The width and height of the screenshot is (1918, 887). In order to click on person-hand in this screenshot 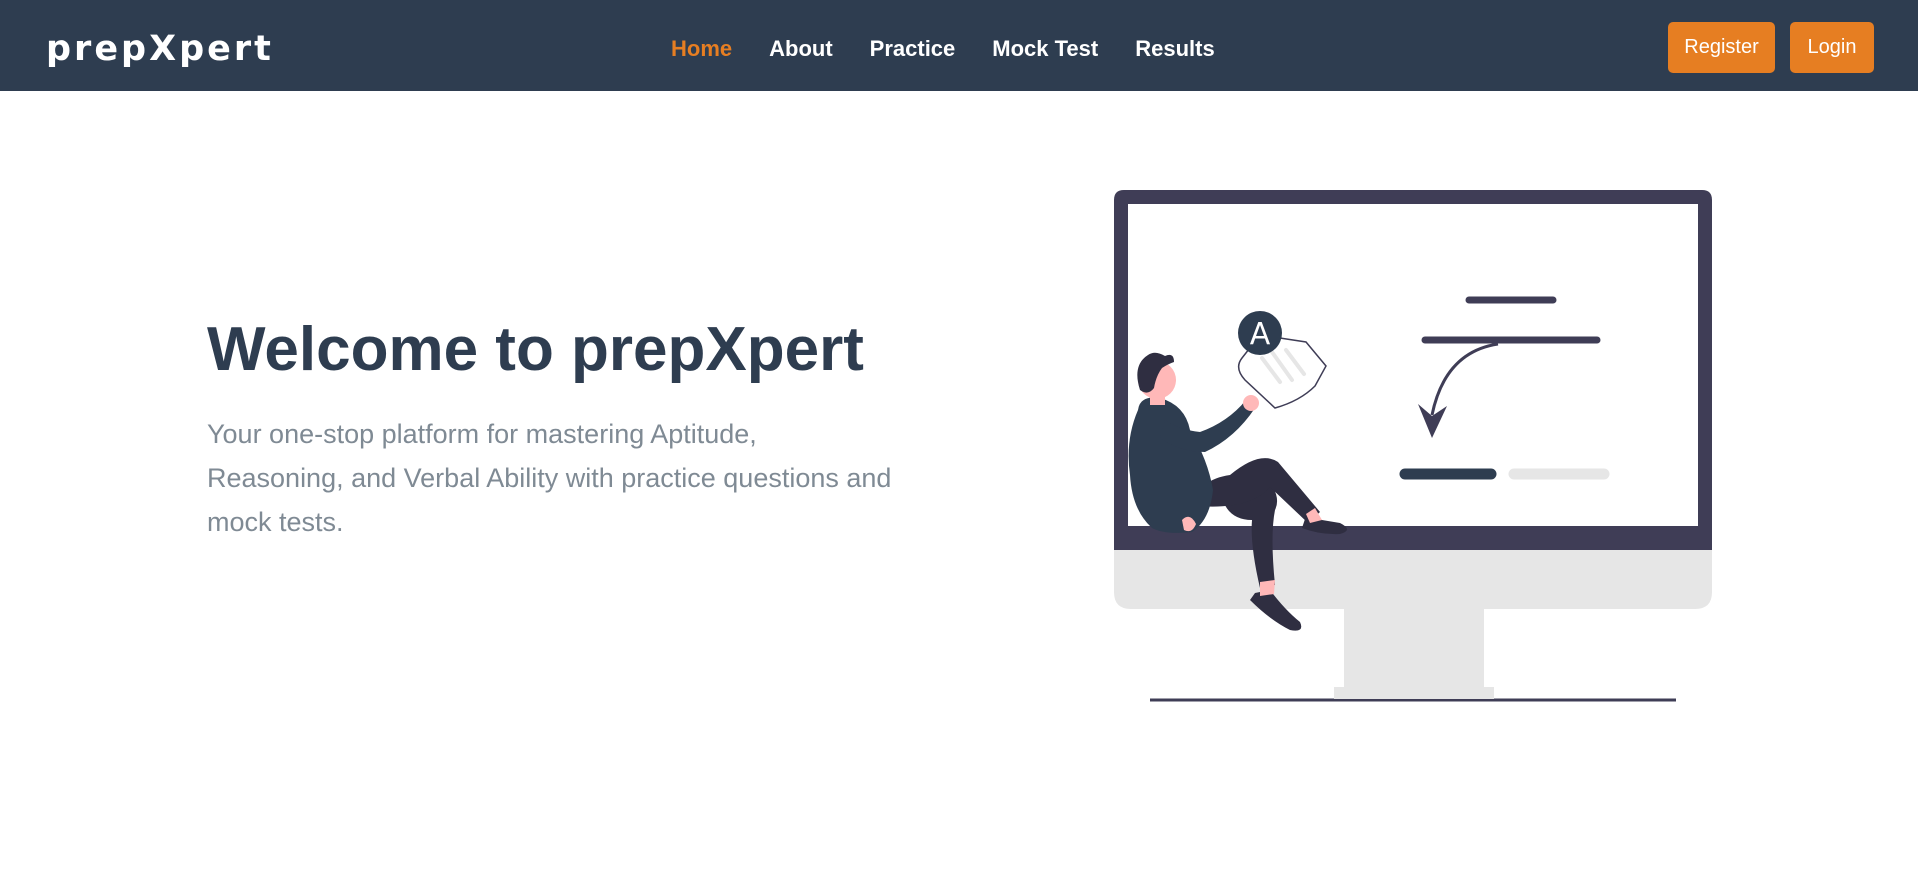, I will do `click(1251, 403)`.